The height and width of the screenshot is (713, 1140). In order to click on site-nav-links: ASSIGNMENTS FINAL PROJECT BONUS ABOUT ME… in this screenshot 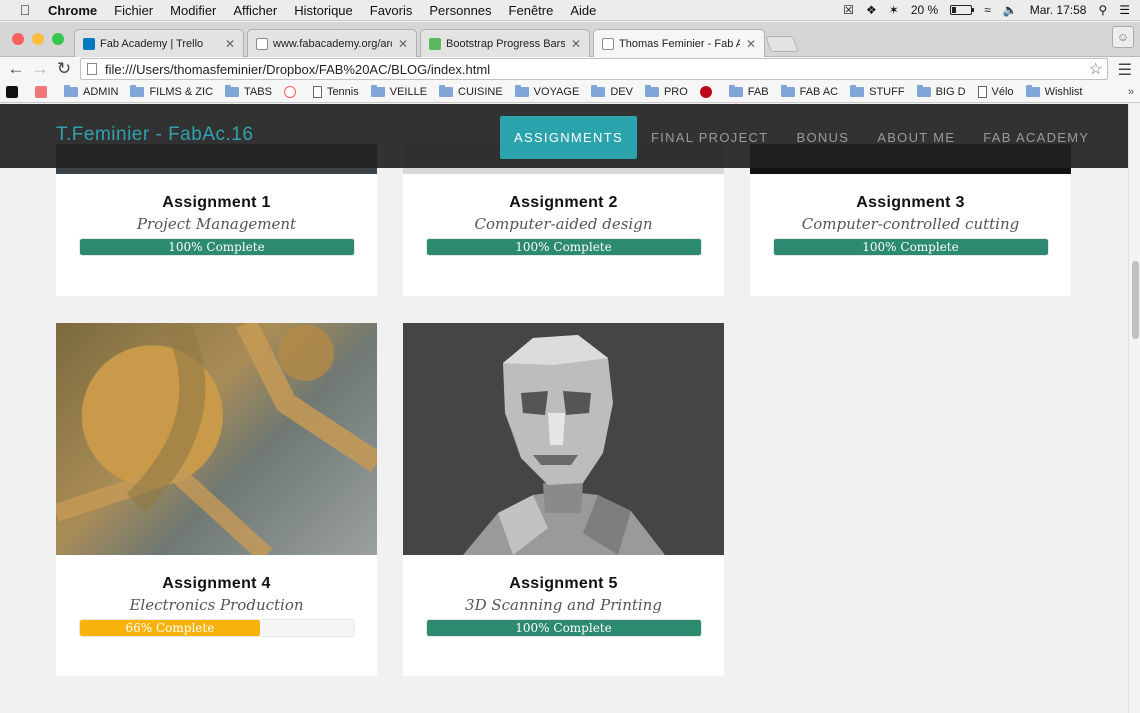, I will do `click(801, 137)`.